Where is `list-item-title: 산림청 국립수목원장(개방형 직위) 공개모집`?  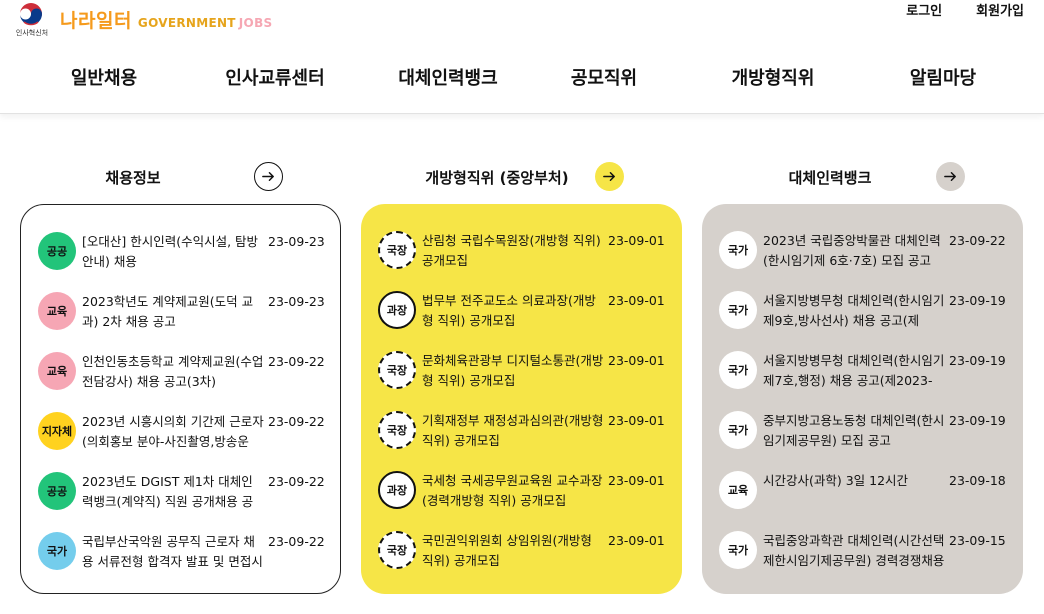 list-item-title: 산림청 국립수목원장(개방형 직위) 공개모집 is located at coordinates (513, 251).